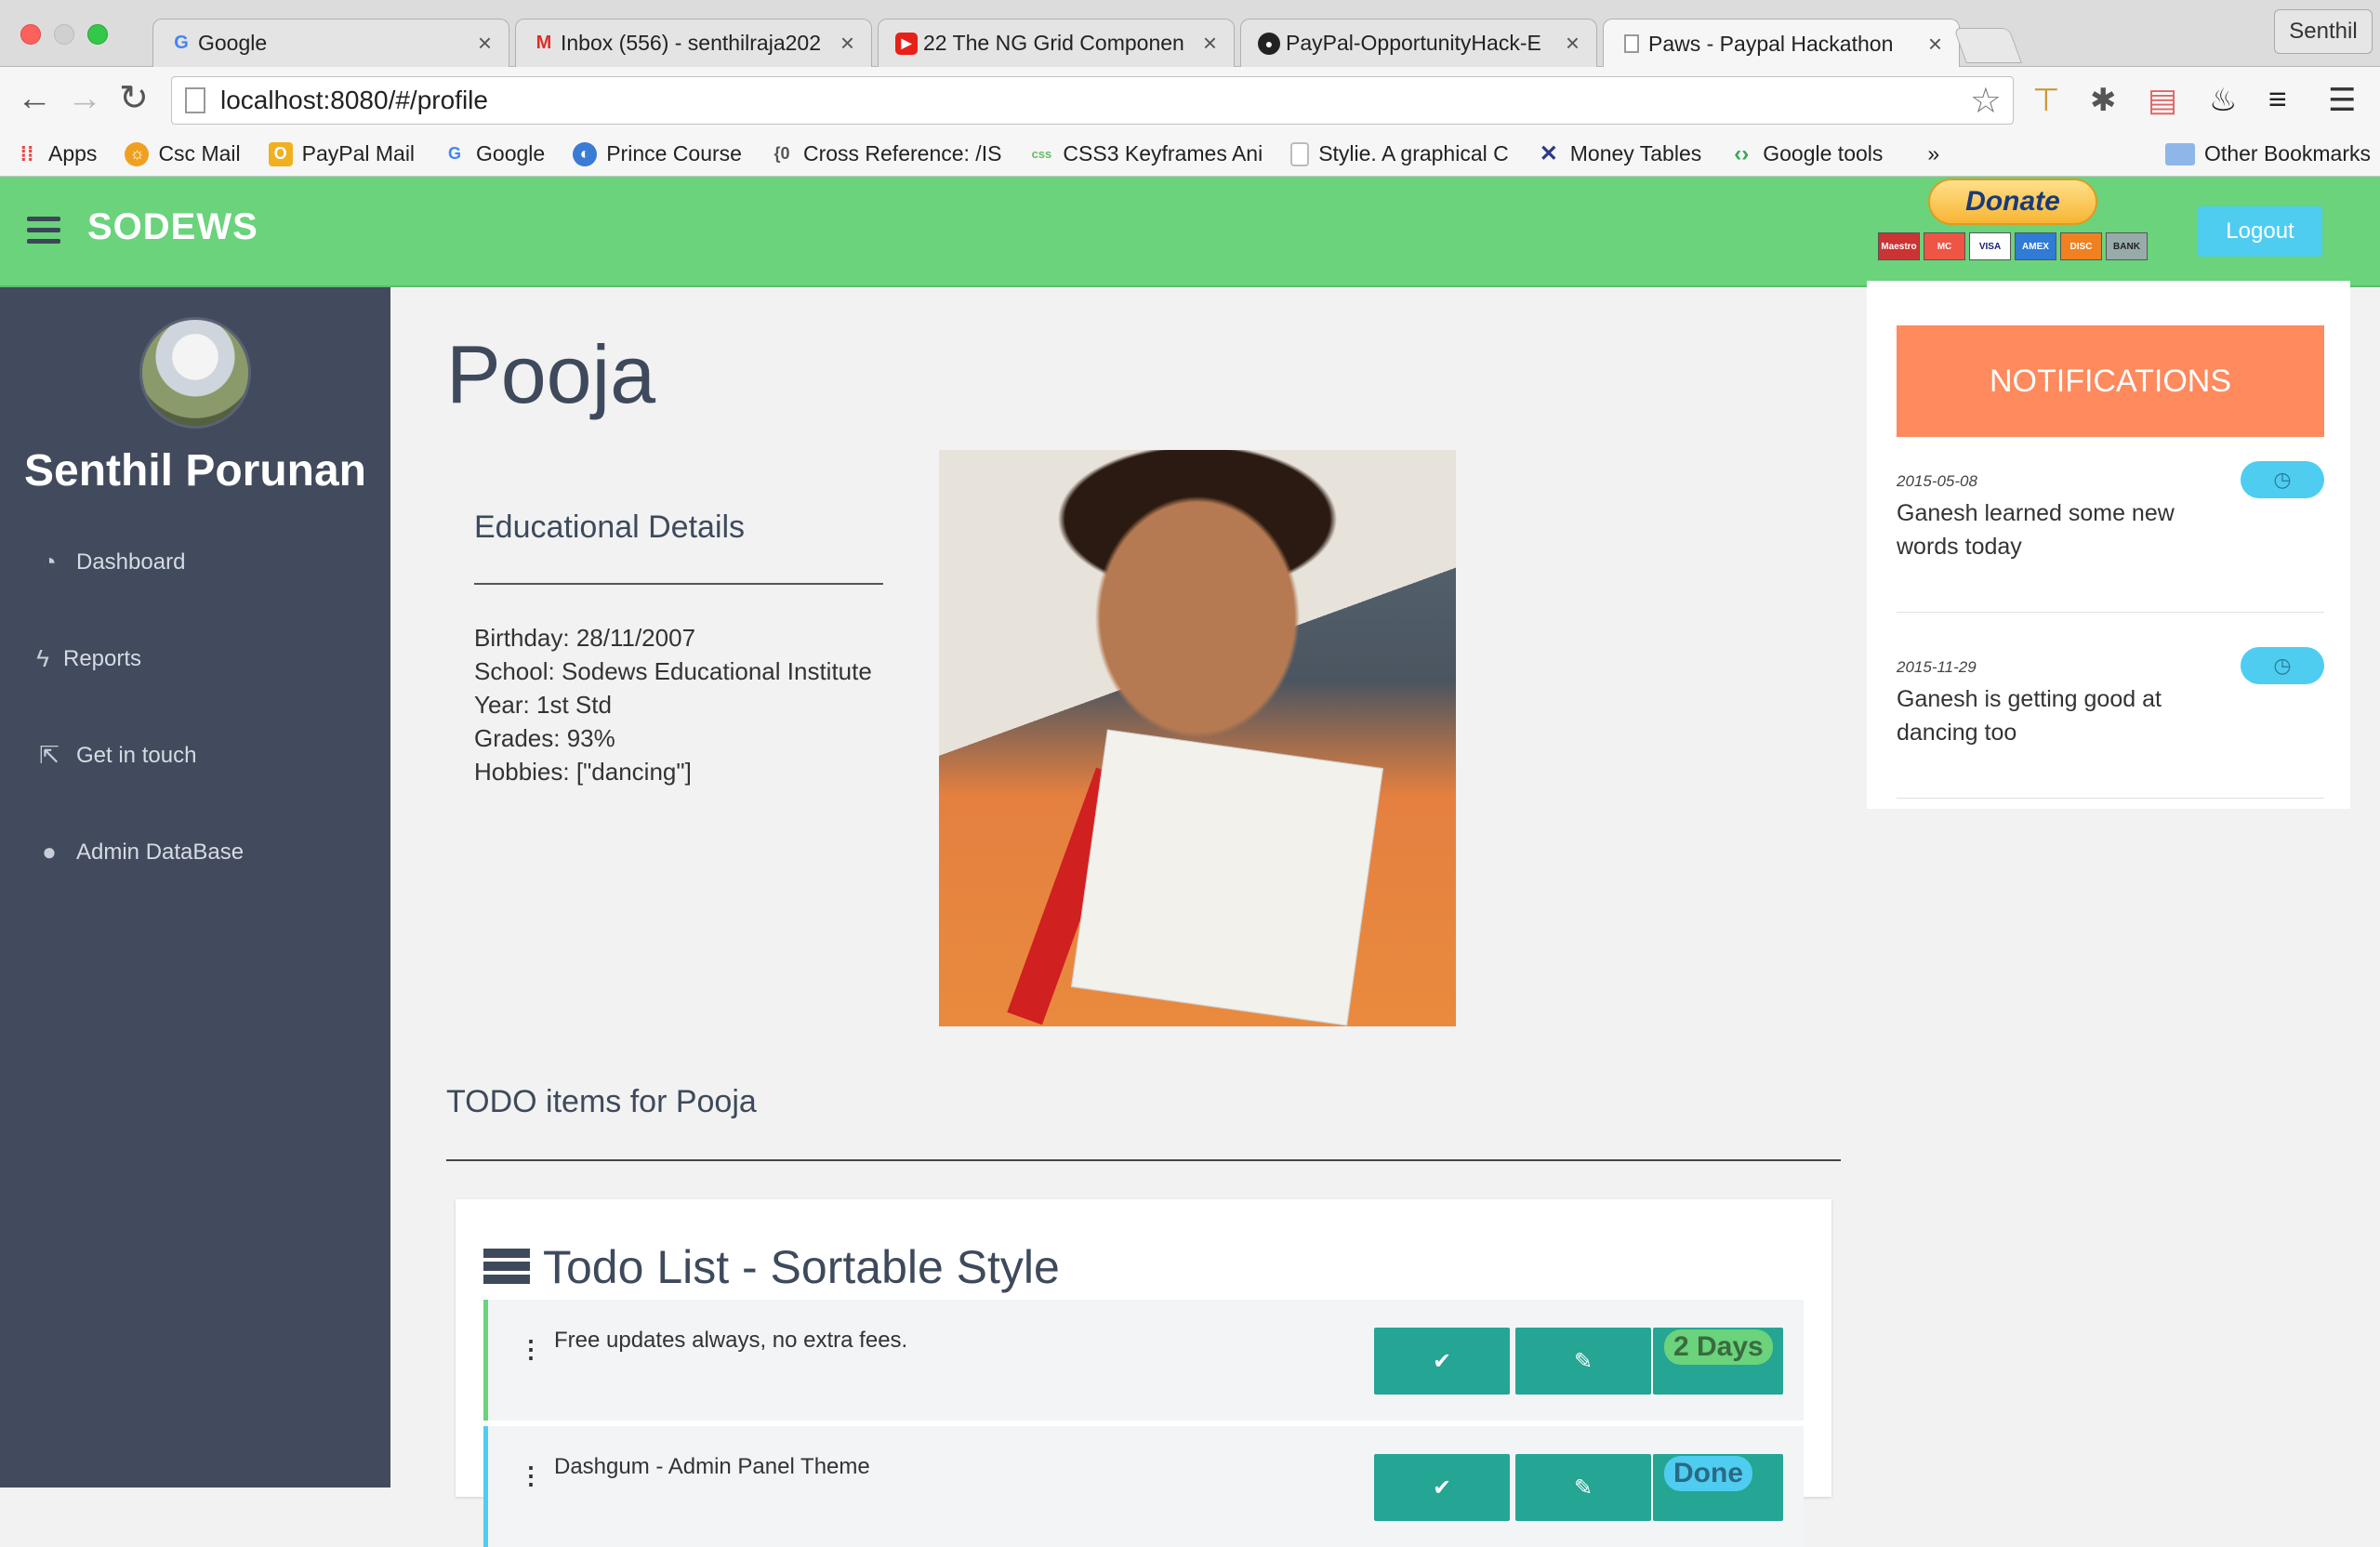 The image size is (2380, 1547). Describe the element at coordinates (1163, 153) in the screenshot. I see `bookmark-label: CSS3 Keyframes Ani` at that location.